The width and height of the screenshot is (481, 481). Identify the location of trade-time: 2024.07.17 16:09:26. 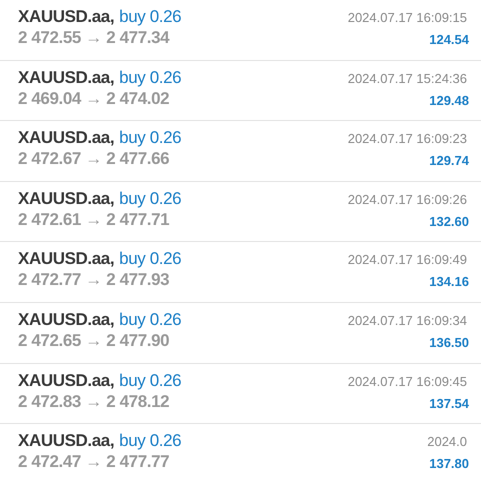
(407, 200).